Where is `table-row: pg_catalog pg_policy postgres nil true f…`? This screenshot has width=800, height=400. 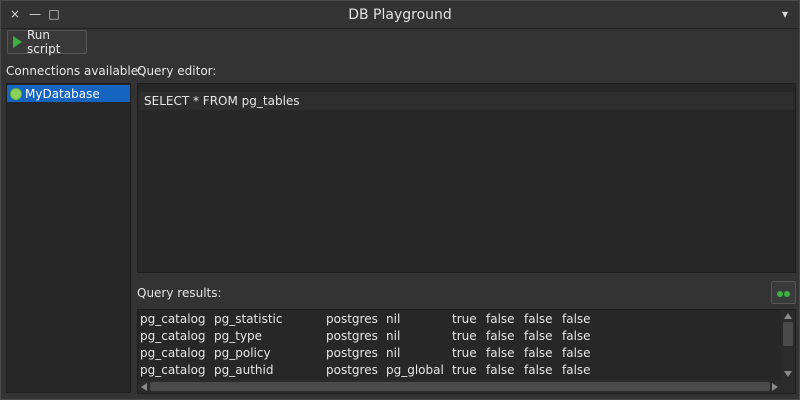
table-row: pg_catalog pg_policy postgres nil true f… is located at coordinates (460, 354).